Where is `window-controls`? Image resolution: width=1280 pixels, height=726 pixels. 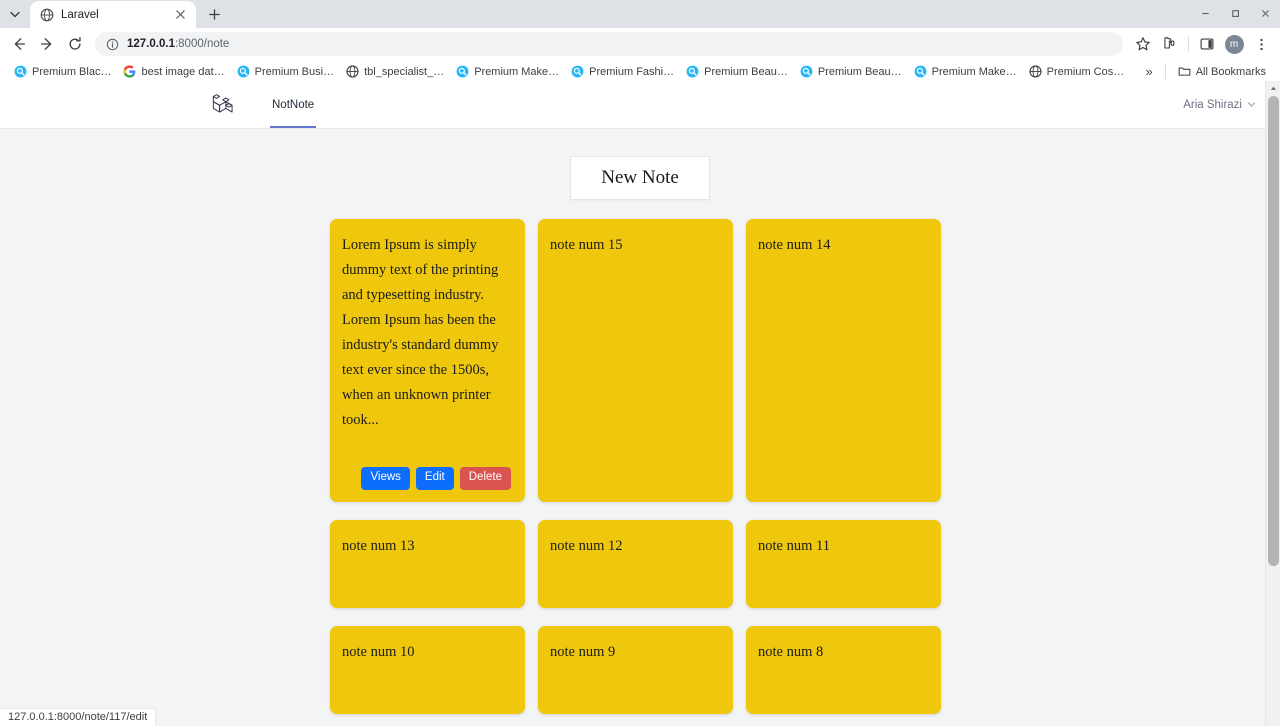 window-controls is located at coordinates (1235, 14).